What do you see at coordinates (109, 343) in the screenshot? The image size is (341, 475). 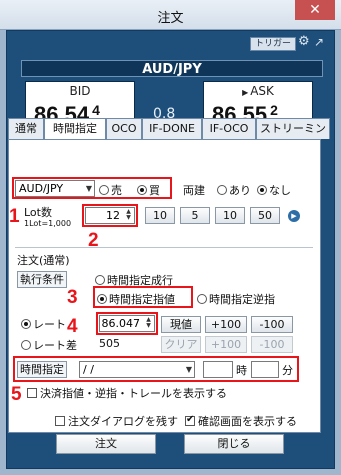 I see `rate-diff-value: 505` at bounding box center [109, 343].